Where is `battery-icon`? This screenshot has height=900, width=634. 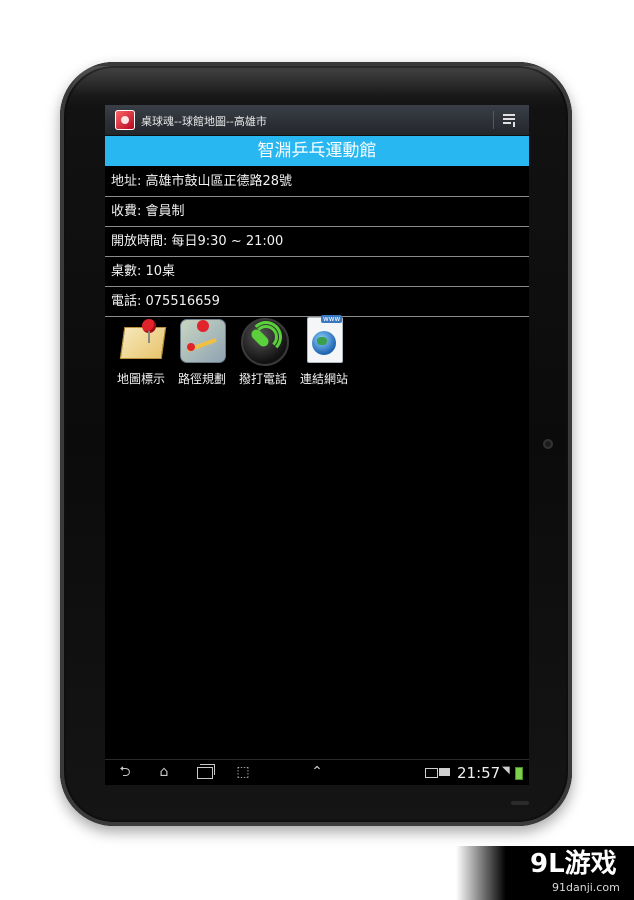 battery-icon is located at coordinates (519, 773).